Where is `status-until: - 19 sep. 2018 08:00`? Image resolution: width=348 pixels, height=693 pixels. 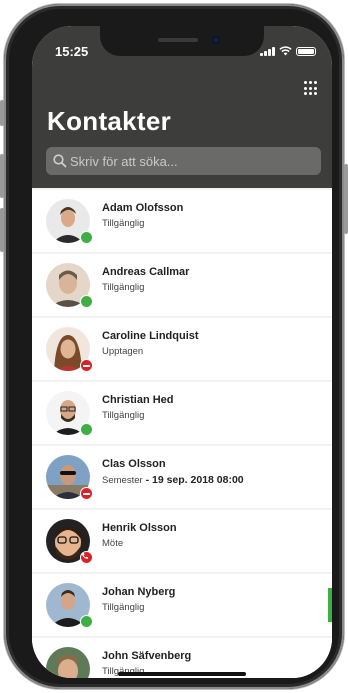
status-until: - 19 sep. 2018 08:00 is located at coordinates (193, 480).